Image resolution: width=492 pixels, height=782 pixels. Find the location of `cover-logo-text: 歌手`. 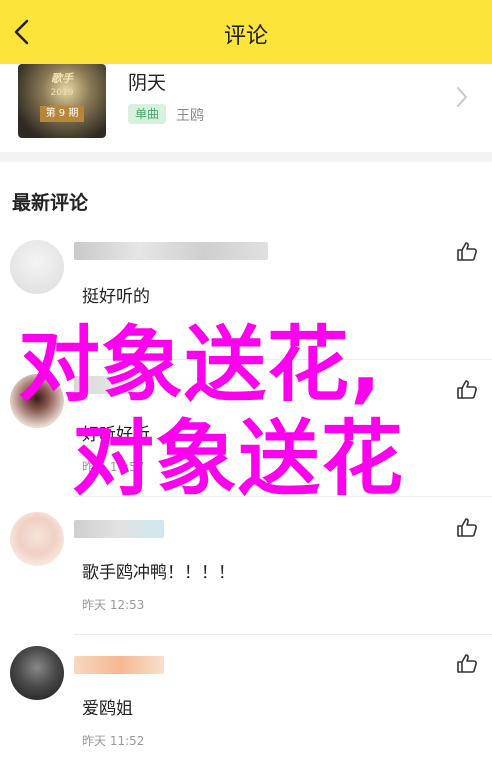

cover-logo-text: 歌手 is located at coordinates (62, 78).